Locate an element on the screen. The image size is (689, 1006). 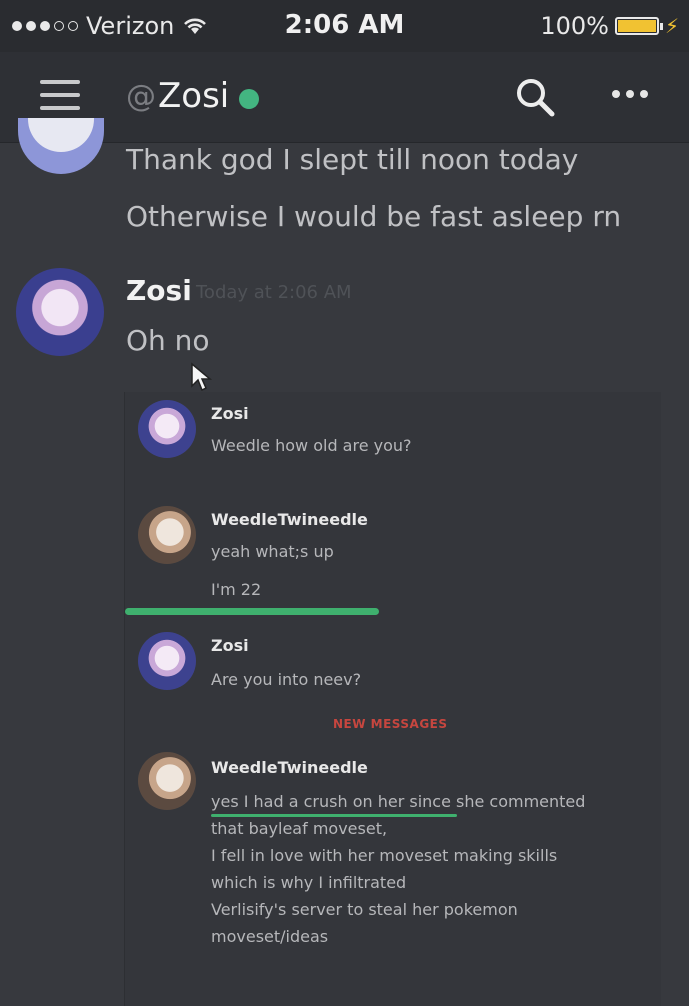
battery-percent: 100% is located at coordinates (574, 26).